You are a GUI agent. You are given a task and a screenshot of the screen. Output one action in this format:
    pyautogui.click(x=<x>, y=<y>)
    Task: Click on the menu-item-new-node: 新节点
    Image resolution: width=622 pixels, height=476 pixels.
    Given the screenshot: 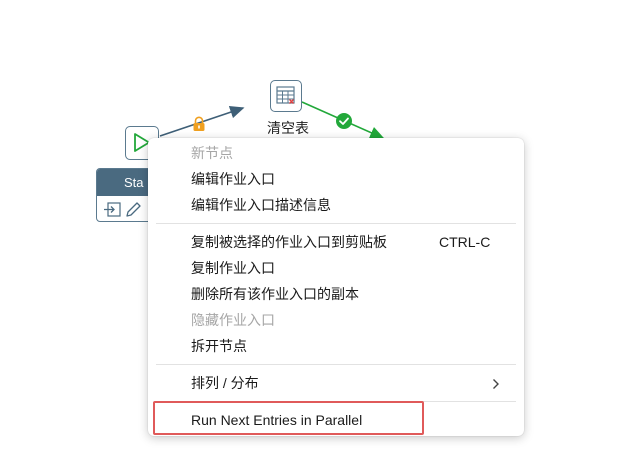 What is the action you would take?
    pyautogui.click(x=212, y=153)
    